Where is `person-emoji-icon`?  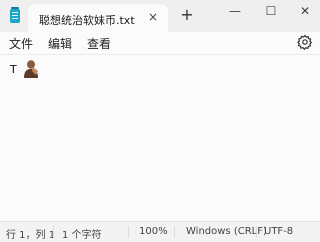
person-emoji-icon is located at coordinates (31, 69).